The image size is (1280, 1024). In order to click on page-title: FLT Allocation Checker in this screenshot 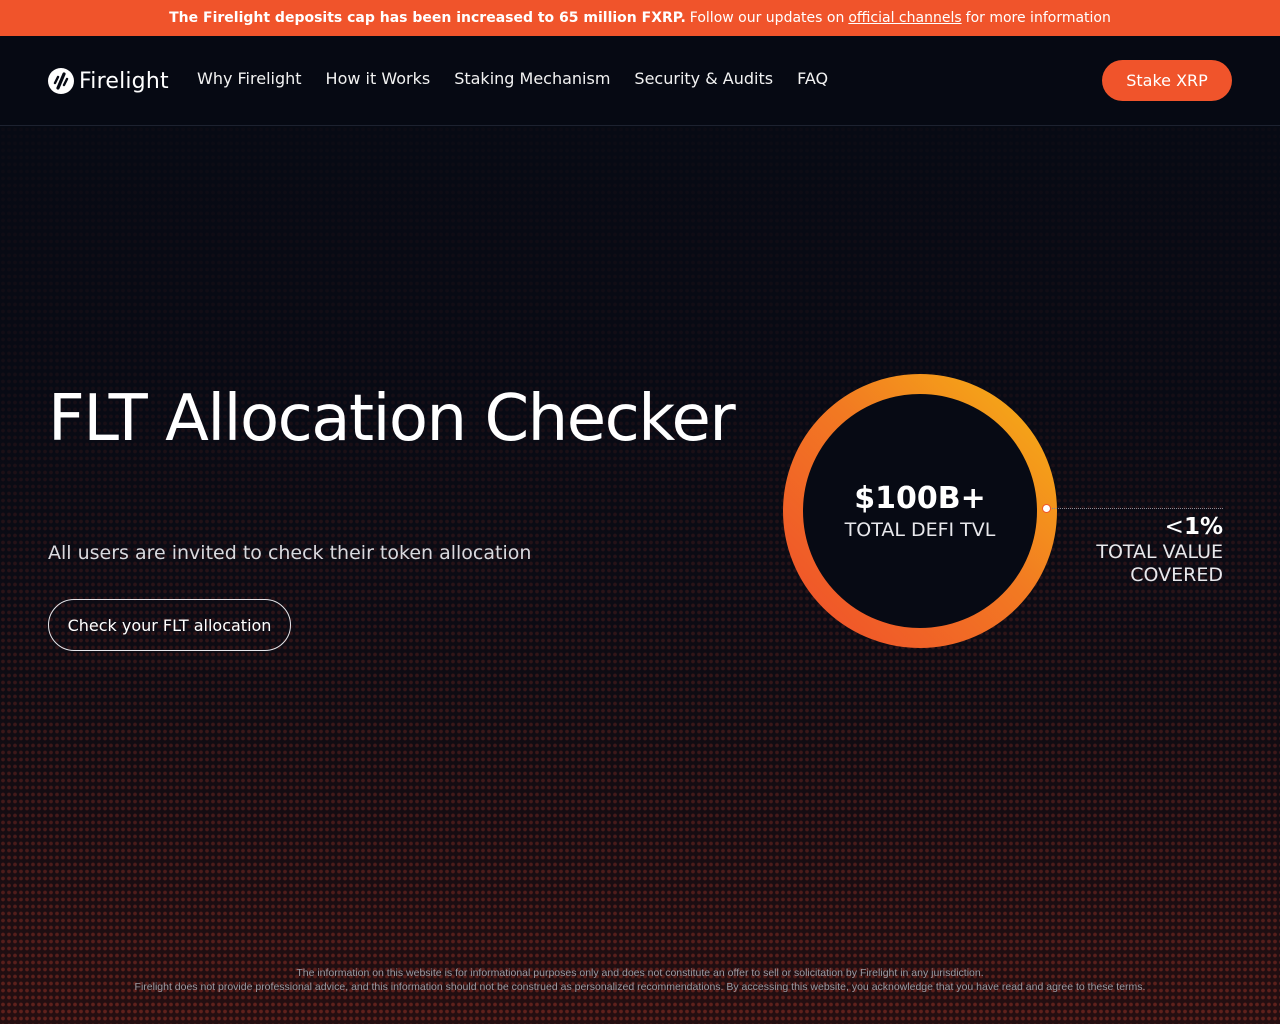, I will do `click(392, 419)`.